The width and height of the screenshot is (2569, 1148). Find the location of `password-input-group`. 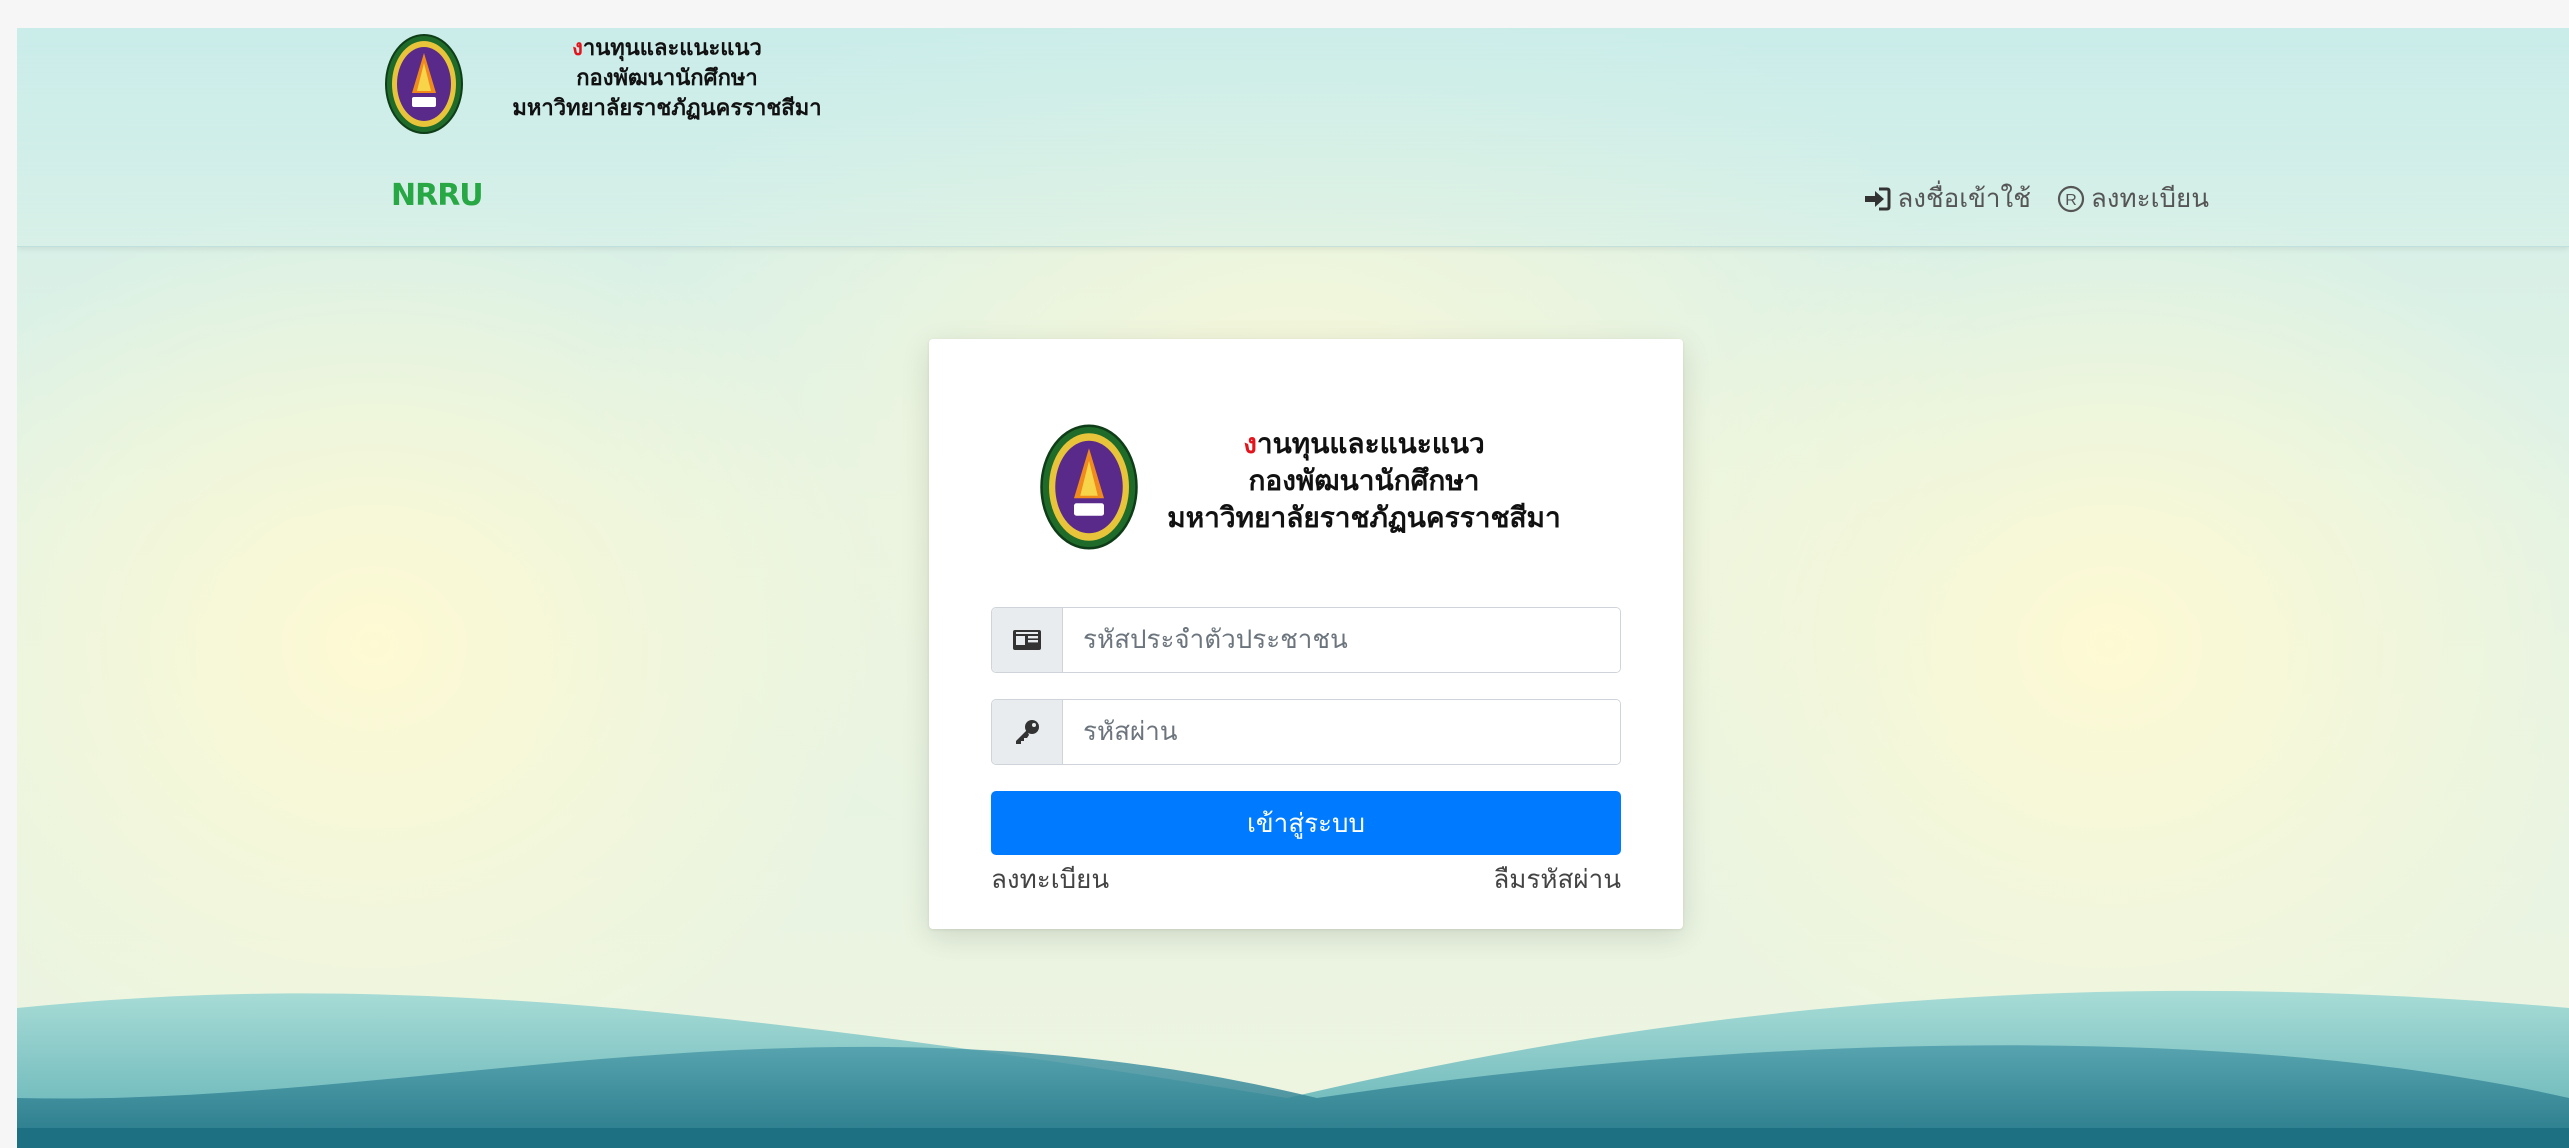

password-input-group is located at coordinates (1306, 732).